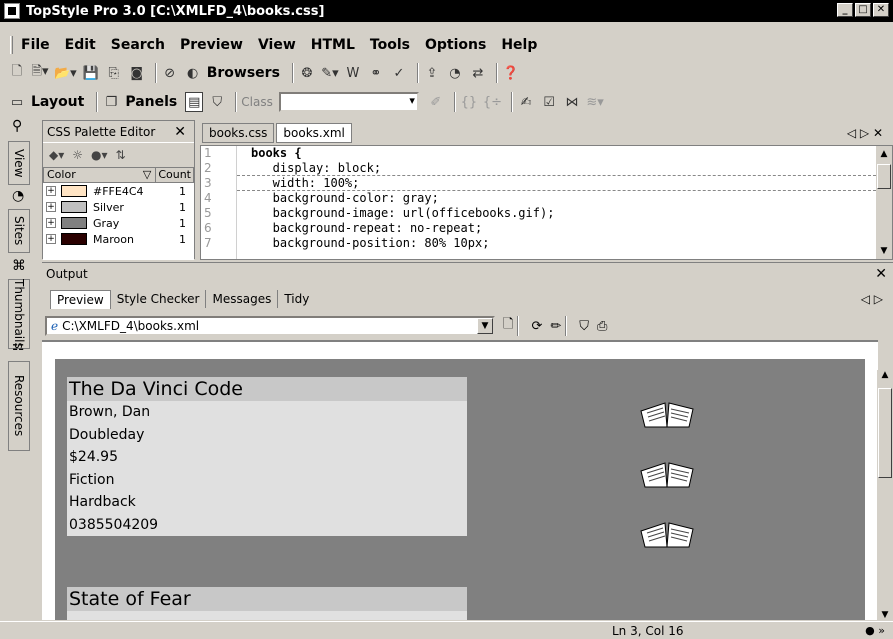 The width and height of the screenshot is (893, 639). What do you see at coordinates (348, 102) in the screenshot?
I see `class-combo` at bounding box center [348, 102].